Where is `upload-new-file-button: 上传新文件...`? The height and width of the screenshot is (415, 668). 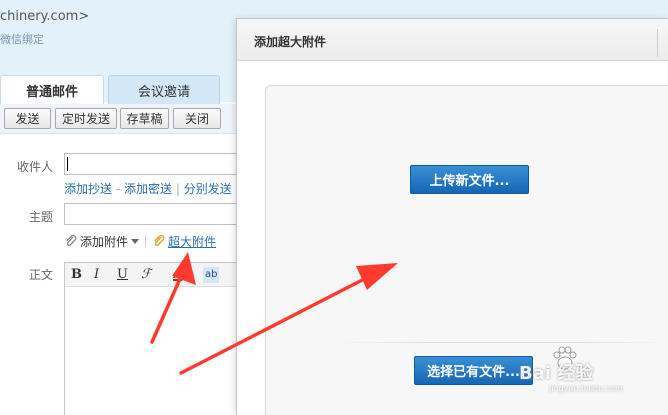
upload-new-file-button: 上传新文件... is located at coordinates (469, 179).